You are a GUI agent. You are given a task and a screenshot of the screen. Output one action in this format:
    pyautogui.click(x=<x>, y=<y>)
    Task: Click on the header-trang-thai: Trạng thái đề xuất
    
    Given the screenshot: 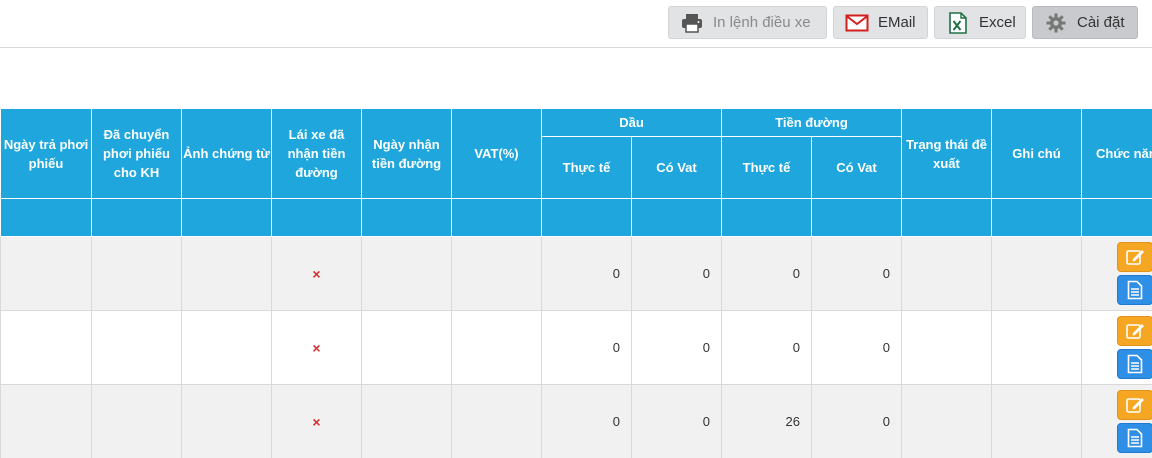 What is the action you would take?
    pyautogui.click(x=946, y=153)
    